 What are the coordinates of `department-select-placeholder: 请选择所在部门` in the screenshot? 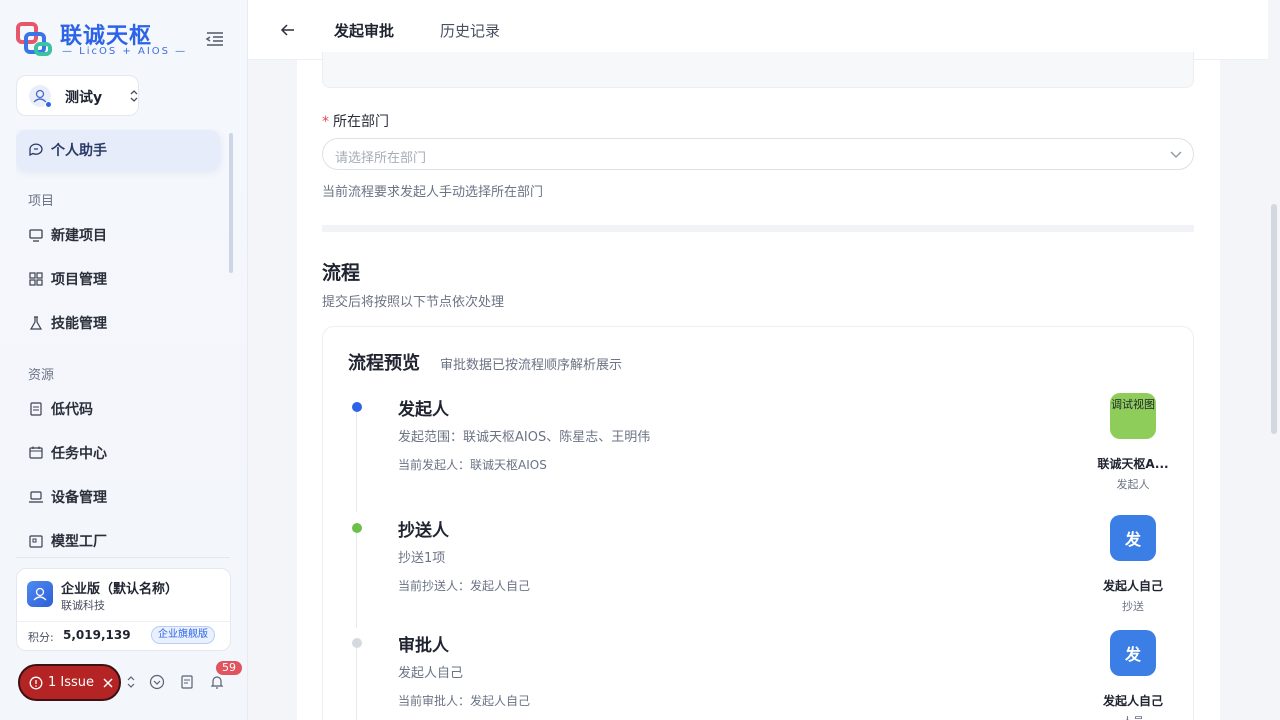 It's located at (381, 158).